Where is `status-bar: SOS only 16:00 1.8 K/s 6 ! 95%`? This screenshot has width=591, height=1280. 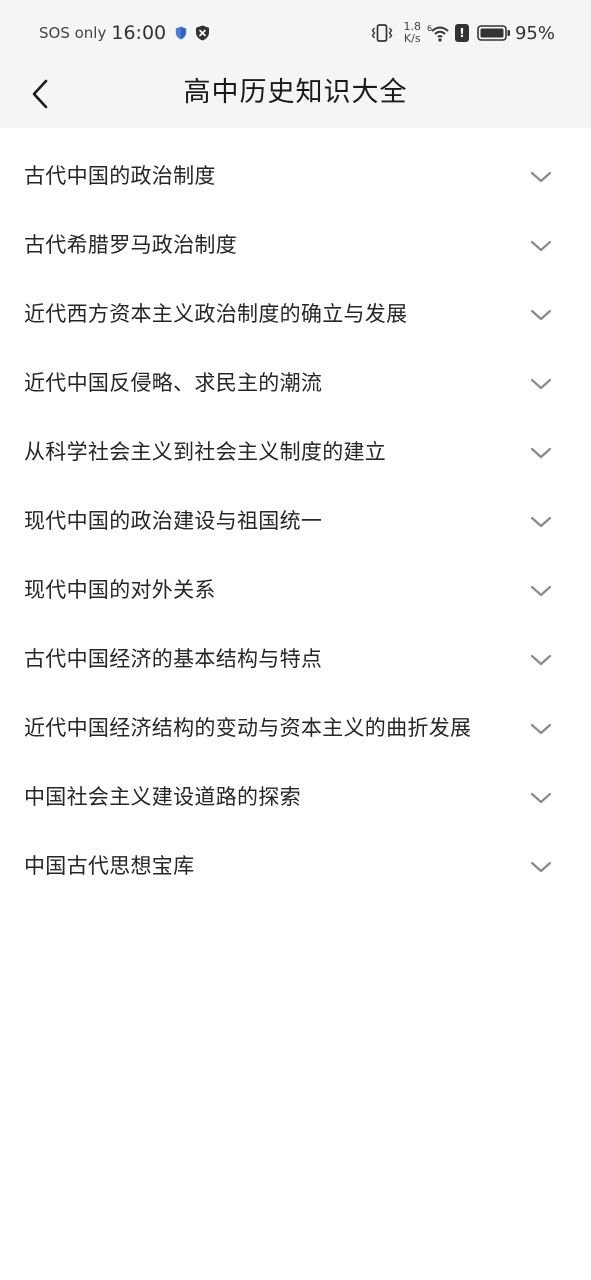 status-bar: SOS only 16:00 1.8 K/s 6 ! 95% is located at coordinates (295, 32).